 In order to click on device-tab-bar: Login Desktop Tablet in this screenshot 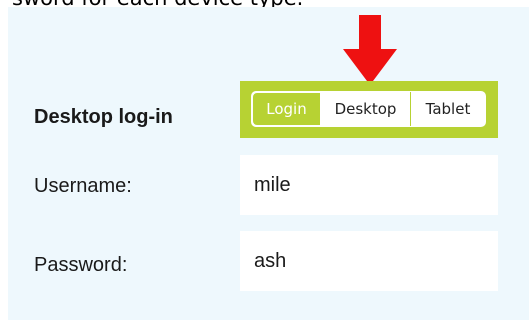, I will do `click(369, 109)`.